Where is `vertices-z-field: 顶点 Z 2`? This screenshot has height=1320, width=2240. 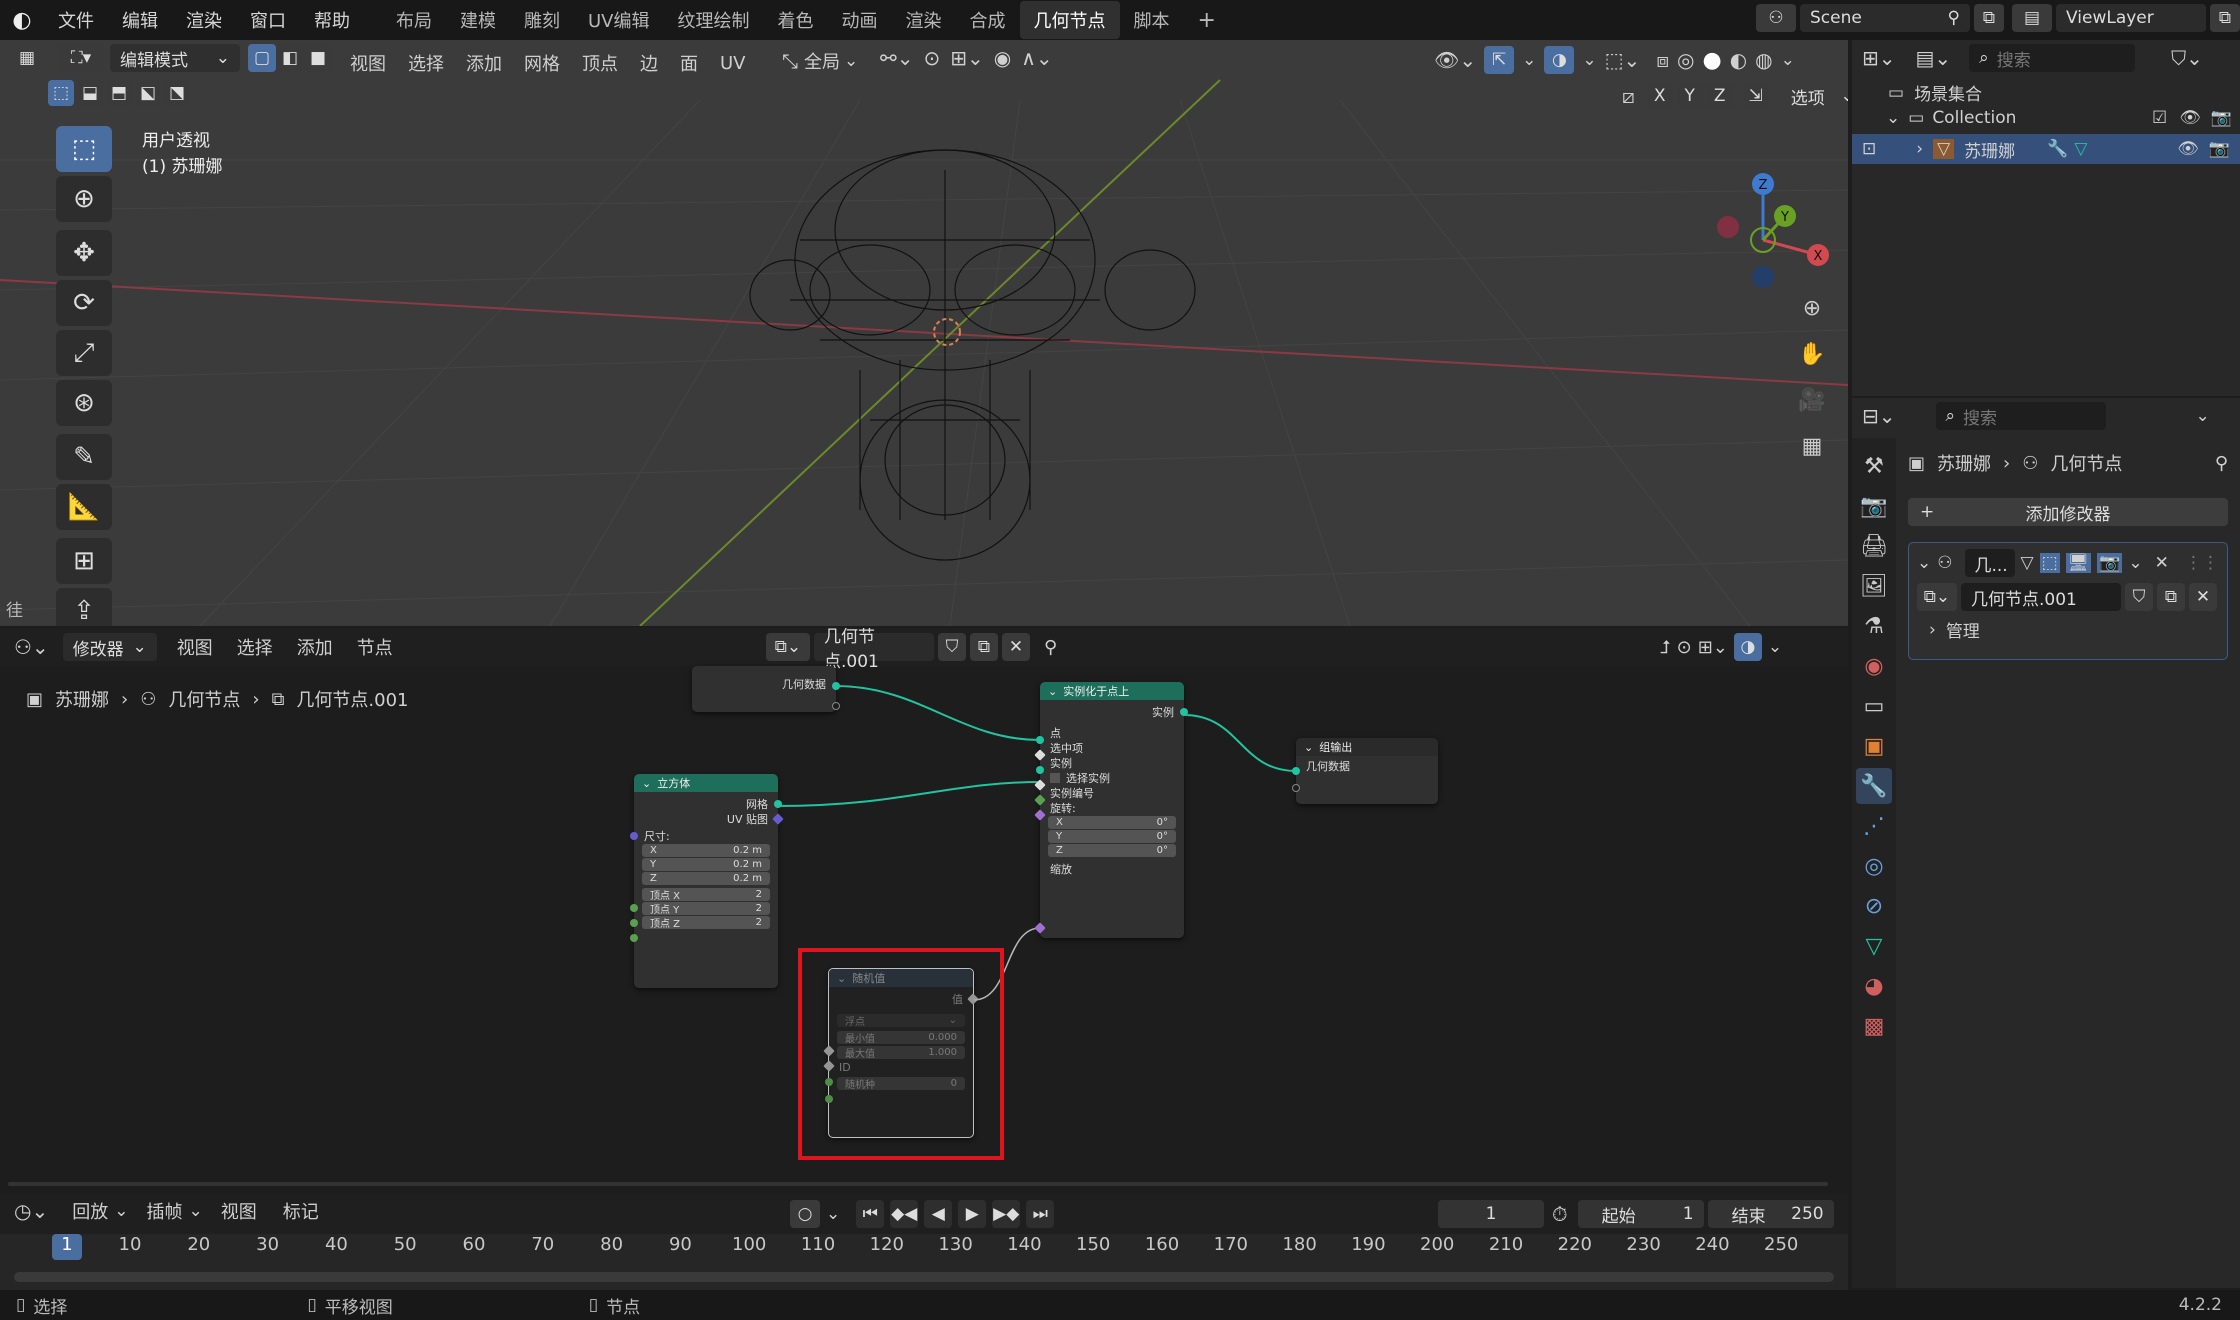 vertices-z-field: 顶点 Z 2 is located at coordinates (706, 923).